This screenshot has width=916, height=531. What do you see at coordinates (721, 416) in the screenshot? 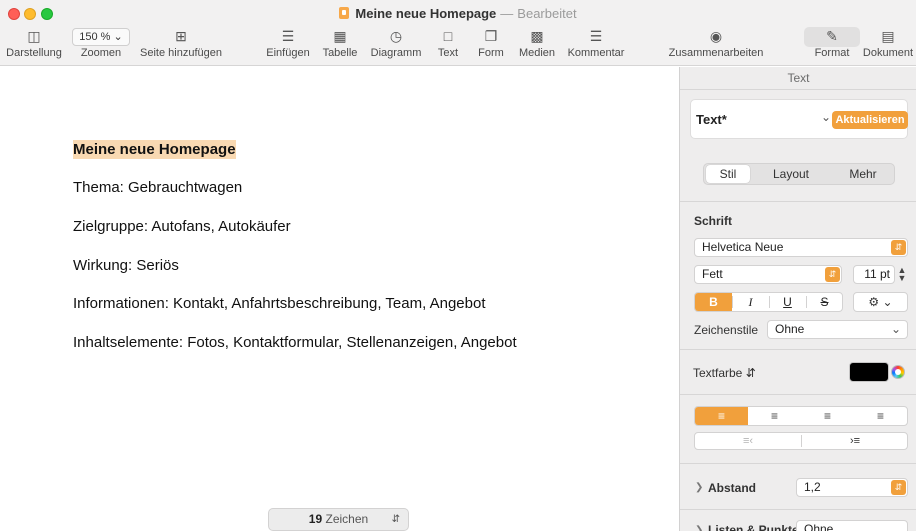
I see `align-left-icon: ≡` at bounding box center [721, 416].